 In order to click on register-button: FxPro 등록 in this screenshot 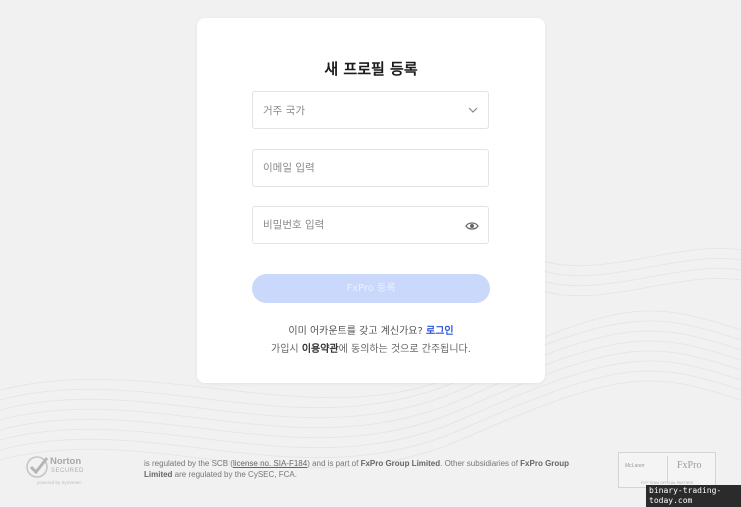, I will do `click(371, 288)`.